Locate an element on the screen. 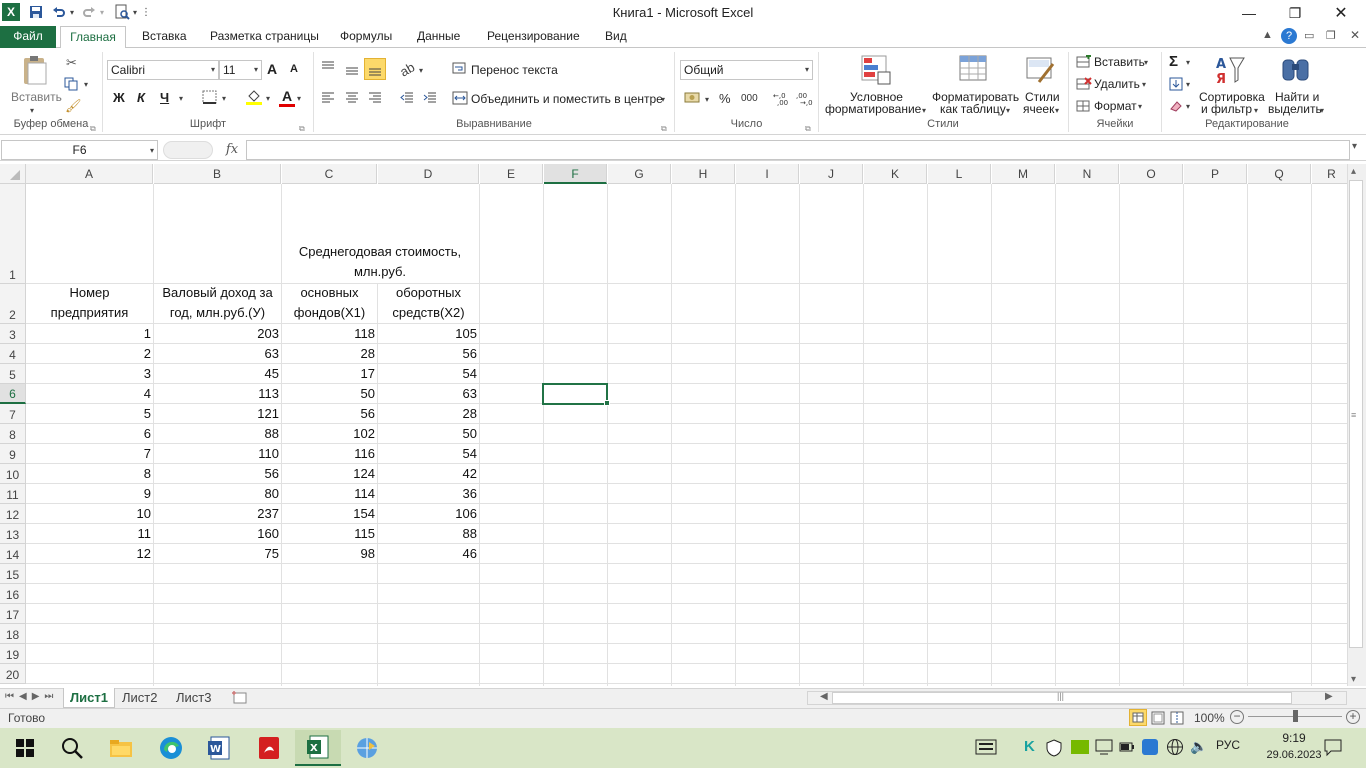  print-preview-icon is located at coordinates (122, 12).